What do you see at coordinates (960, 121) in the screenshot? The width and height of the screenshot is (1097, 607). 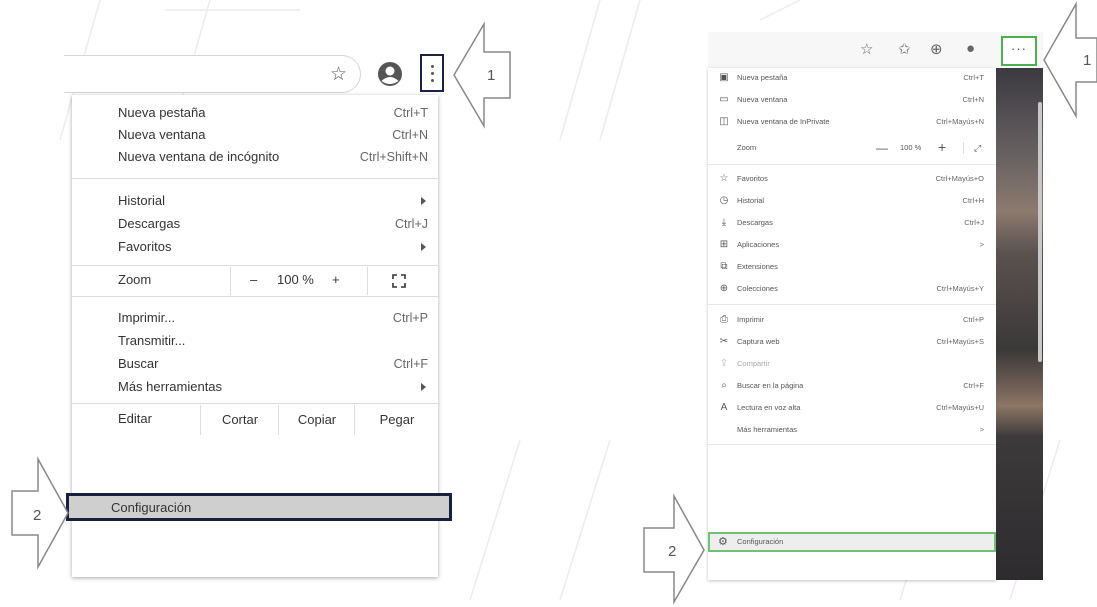 I see `menu-item-shortcut: Ctrl+Mayús+N` at bounding box center [960, 121].